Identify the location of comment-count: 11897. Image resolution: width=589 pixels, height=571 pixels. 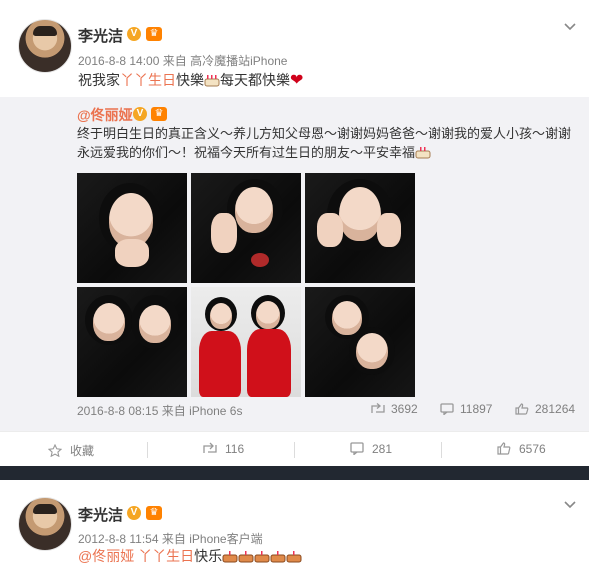
(466, 409).